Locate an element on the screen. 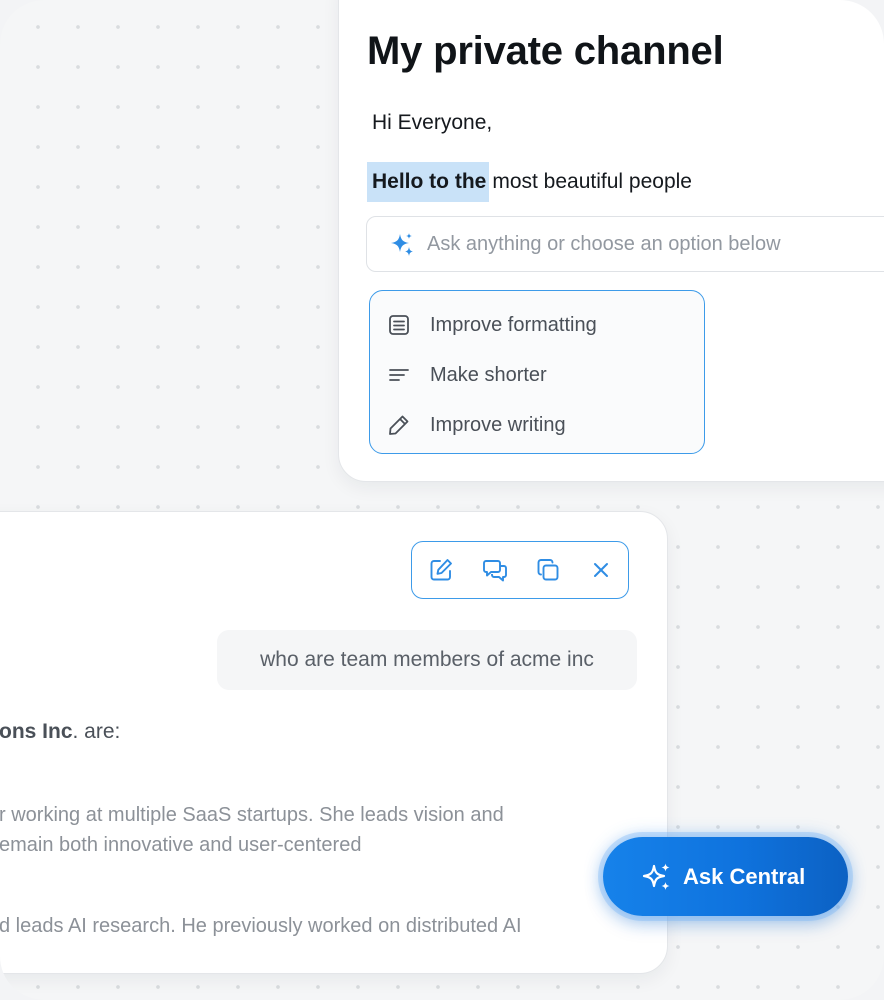 This screenshot has height=1000, width=884. option-improve-writing: Improve writing is located at coordinates (537, 425).